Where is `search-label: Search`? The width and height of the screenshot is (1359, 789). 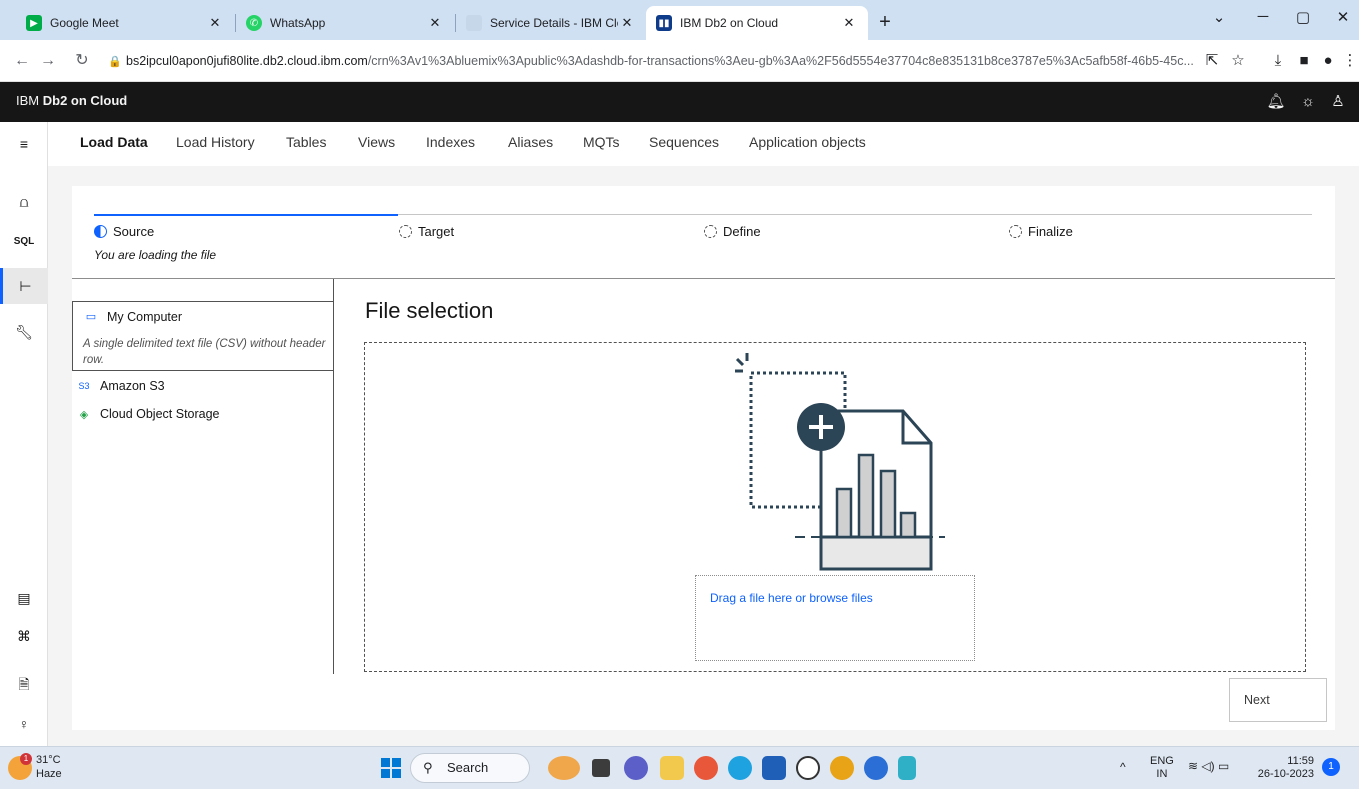
search-label: Search is located at coordinates (468, 767).